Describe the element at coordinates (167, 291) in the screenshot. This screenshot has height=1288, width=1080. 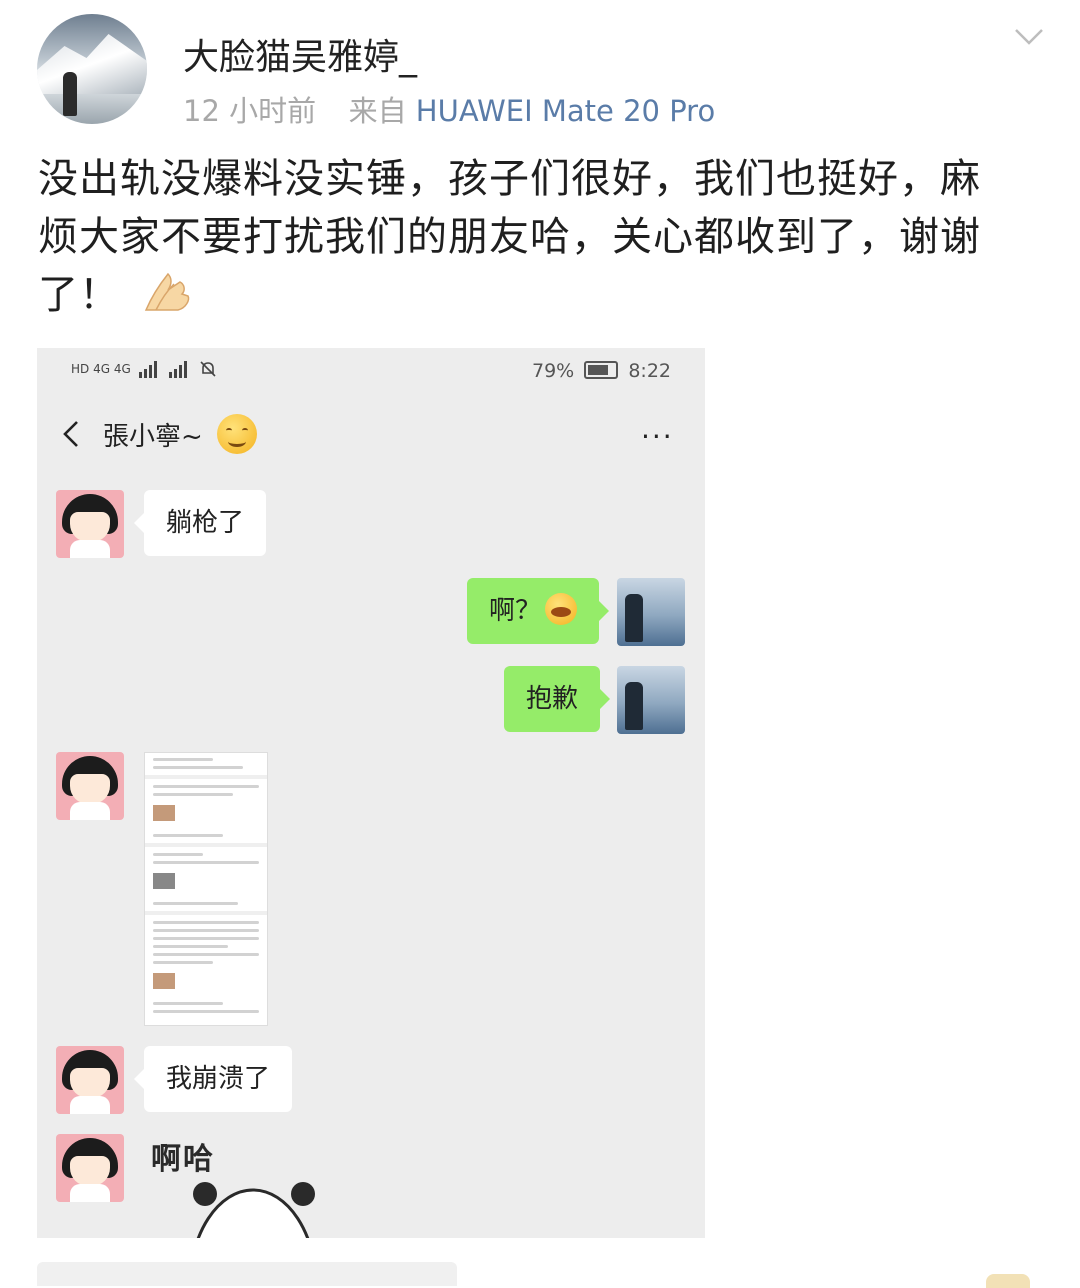
I see `folded-hands-icon` at that location.